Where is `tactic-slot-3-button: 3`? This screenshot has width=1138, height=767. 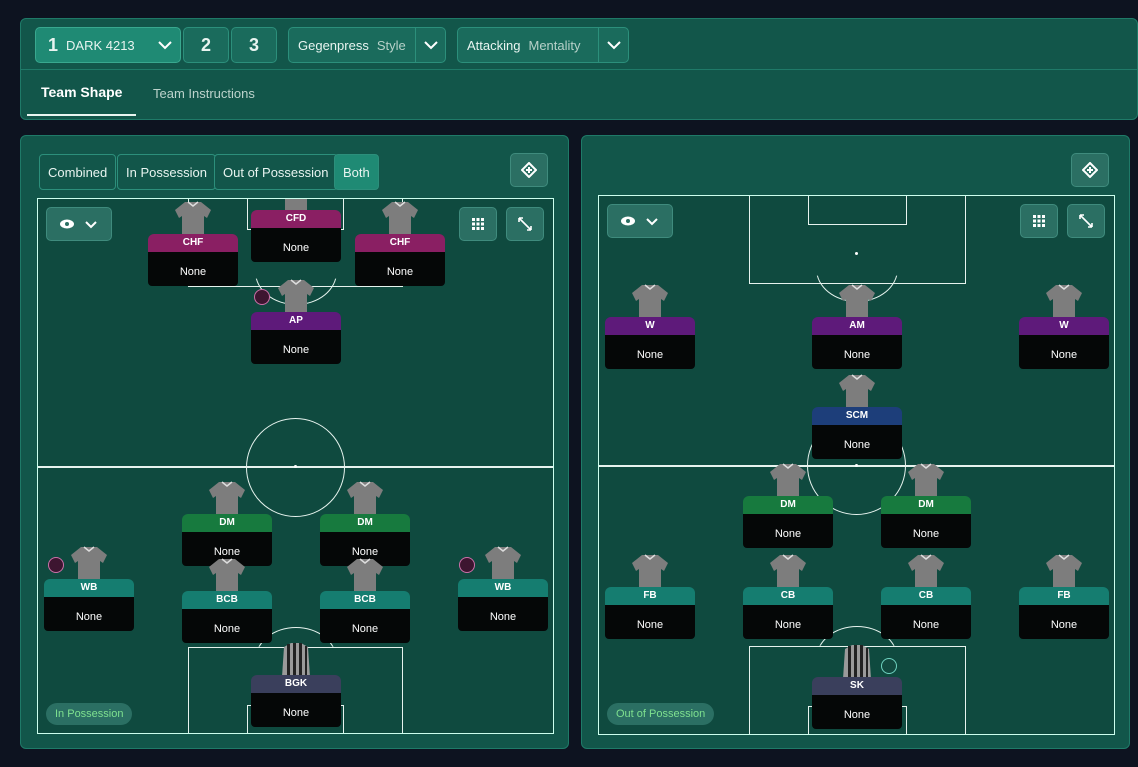 tactic-slot-3-button: 3 is located at coordinates (254, 45).